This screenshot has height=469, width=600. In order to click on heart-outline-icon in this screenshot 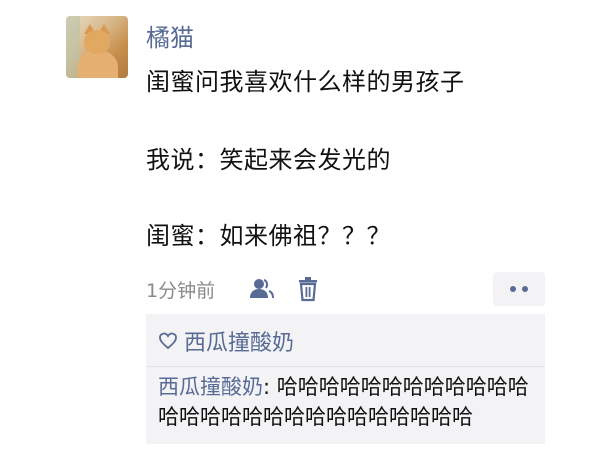, I will do `click(168, 341)`.